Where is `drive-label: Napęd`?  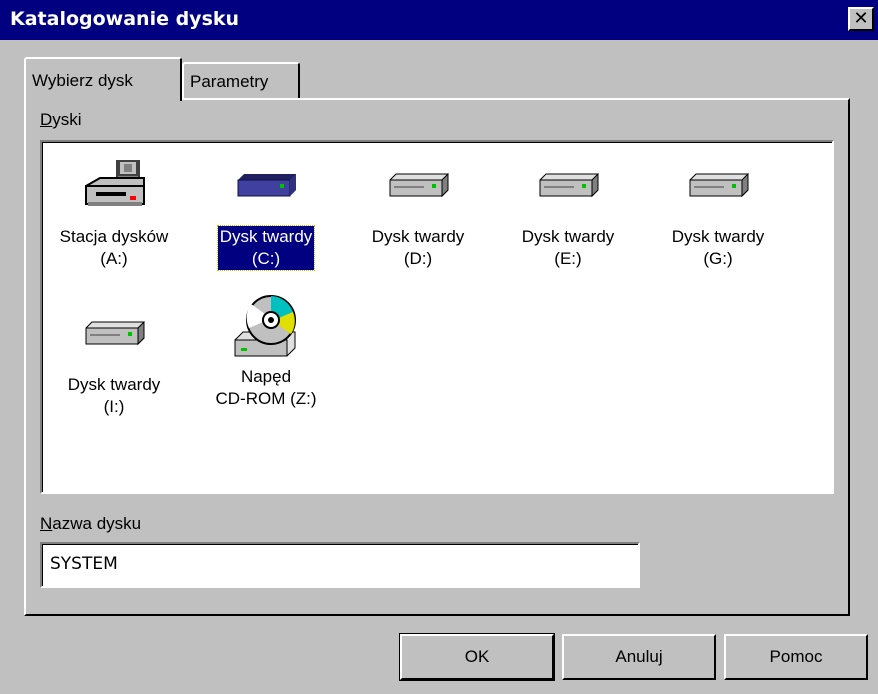 drive-label: Napęd is located at coordinates (266, 376).